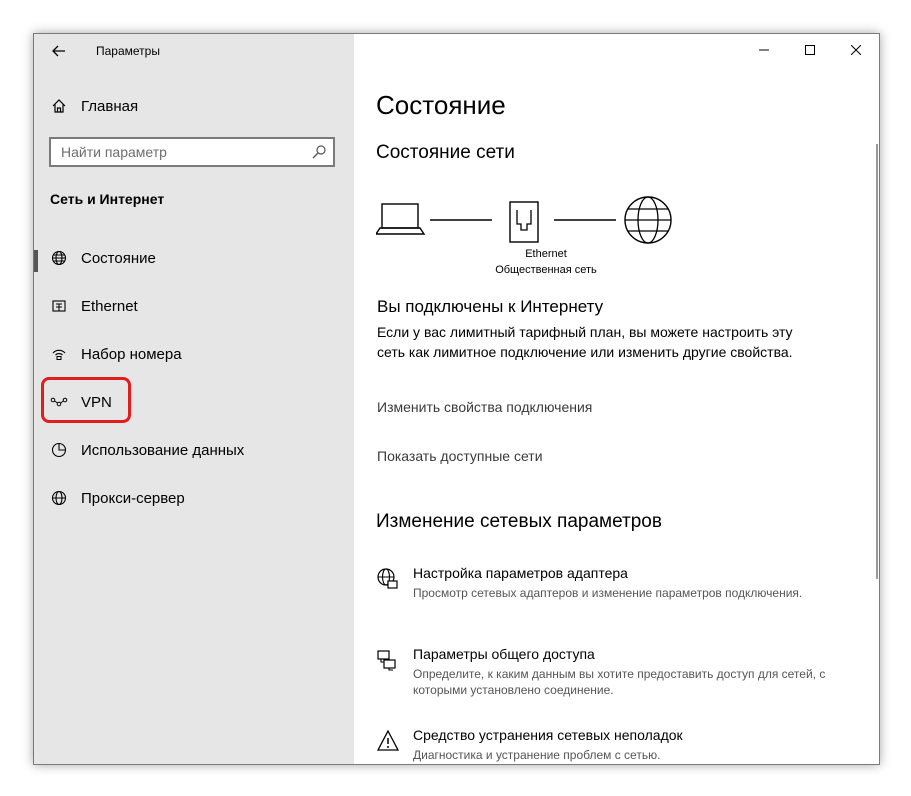 This screenshot has height=796, width=911. I want to click on change-network-settings-title: Изменение сетевых параметров, so click(519, 521).